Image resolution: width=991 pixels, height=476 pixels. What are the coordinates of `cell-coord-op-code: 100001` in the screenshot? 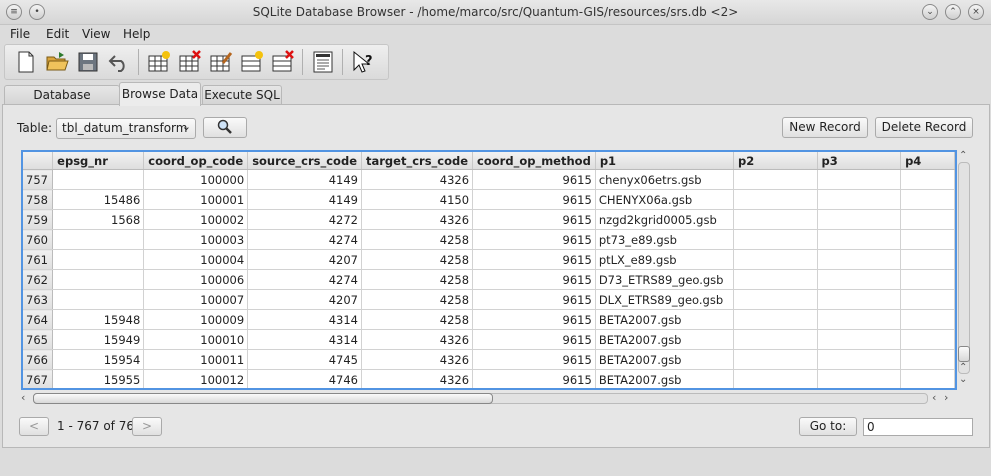 It's located at (196, 199).